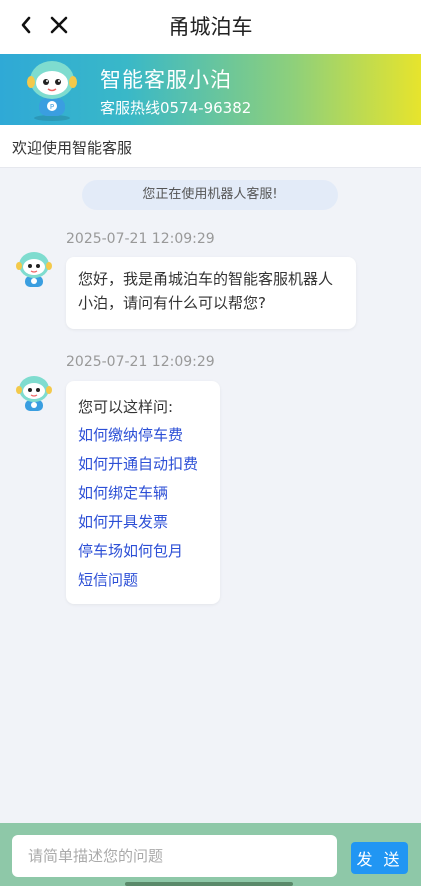 This screenshot has width=421, height=886. Describe the element at coordinates (143, 551) in the screenshot. I see `suggestion-link-monthly-pass: 停车场如何包月` at that location.